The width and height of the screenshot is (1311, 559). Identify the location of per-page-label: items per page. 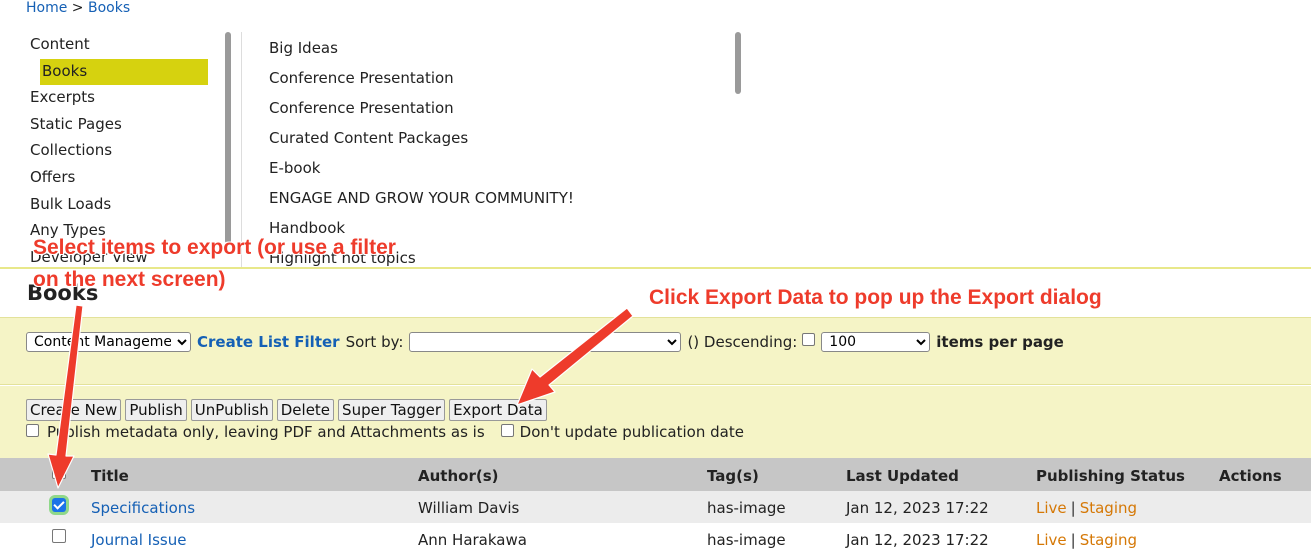
(1000, 342).